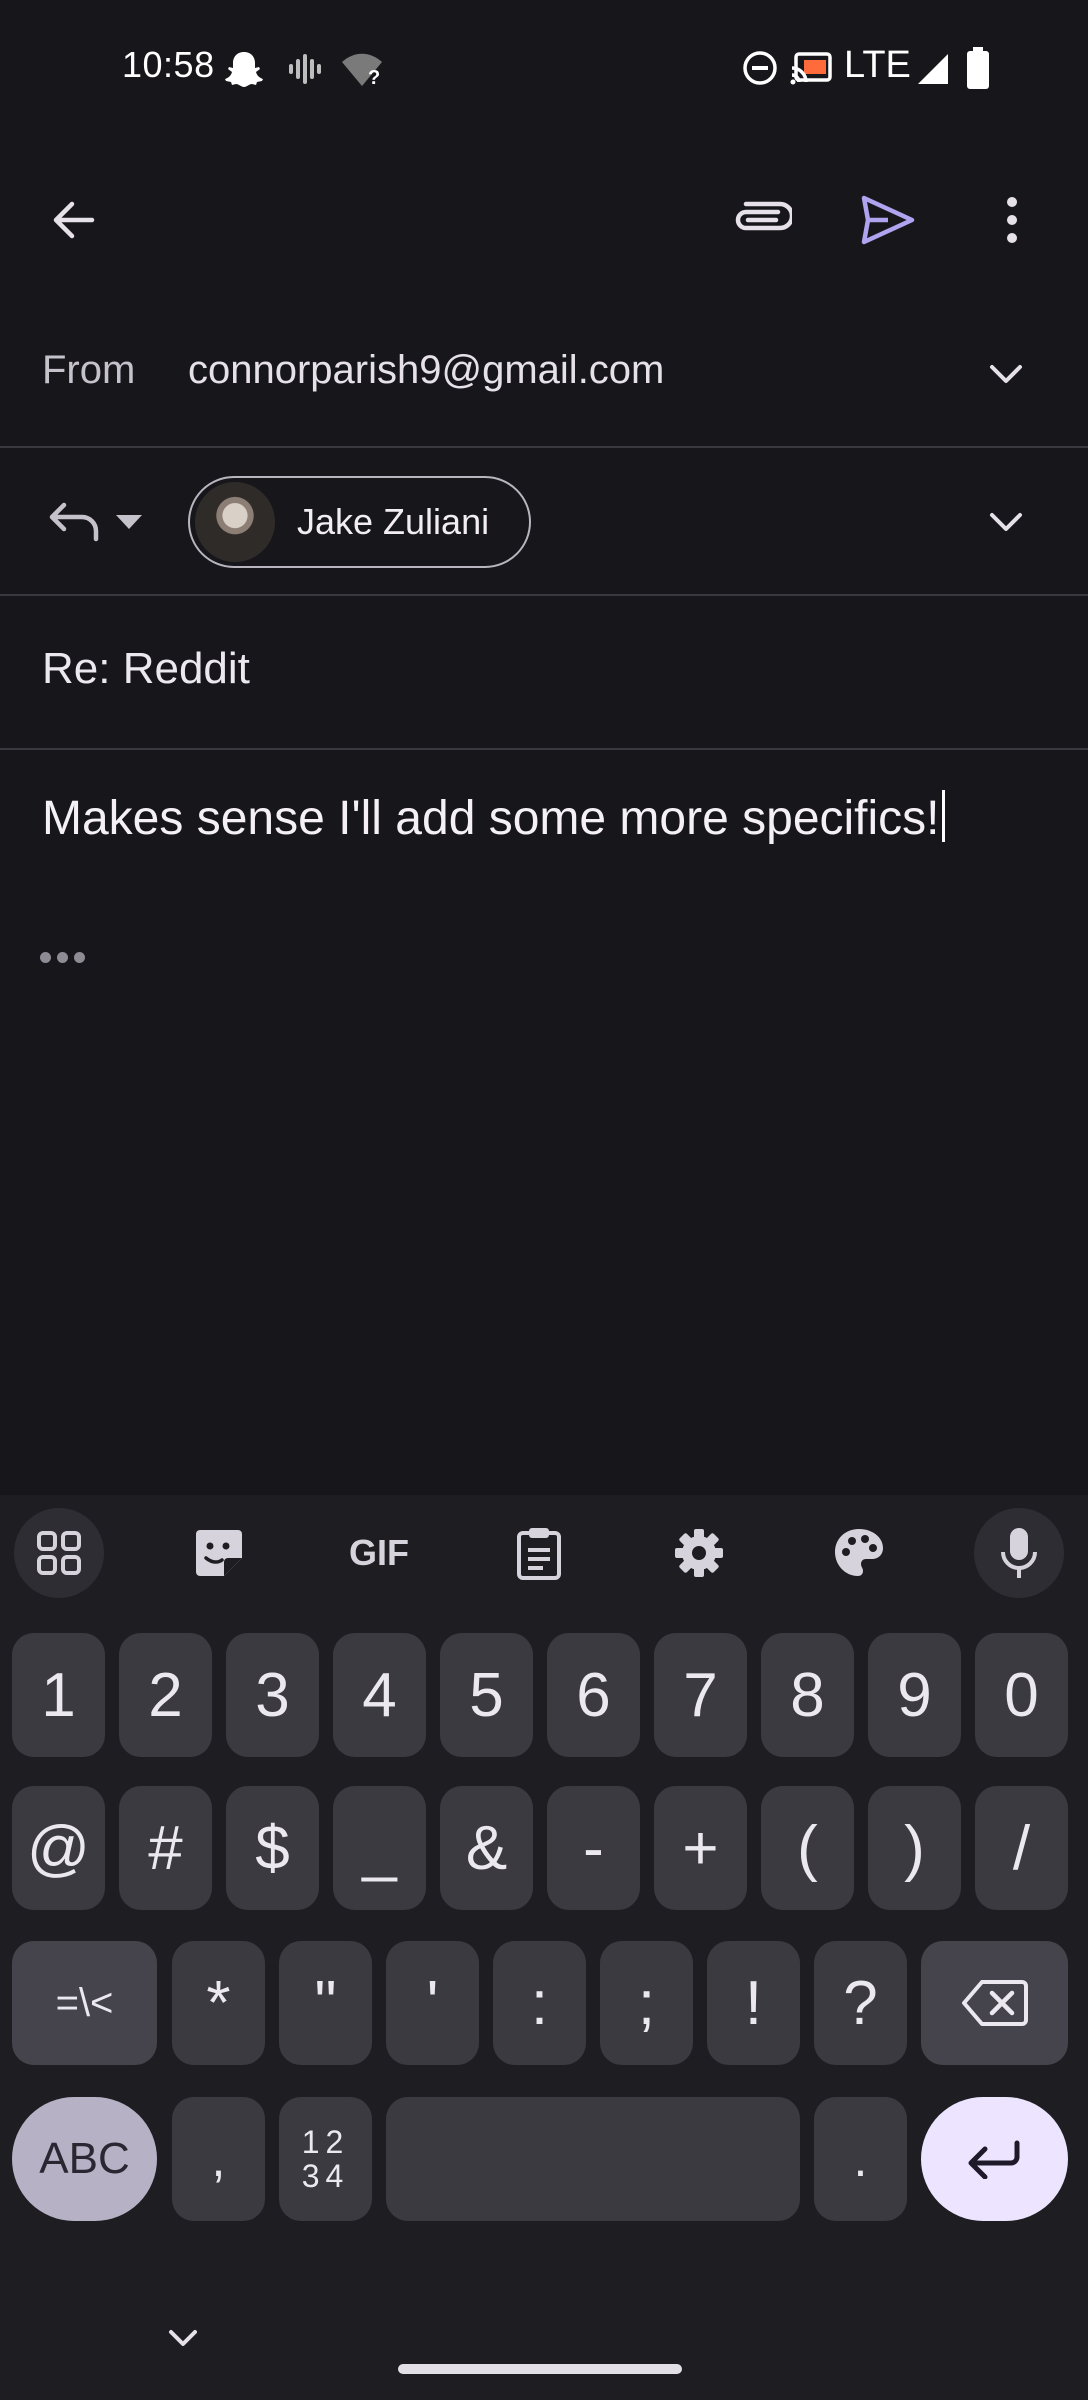 The width and height of the screenshot is (1088, 2400). I want to click on key-hash: #, so click(165, 1848).